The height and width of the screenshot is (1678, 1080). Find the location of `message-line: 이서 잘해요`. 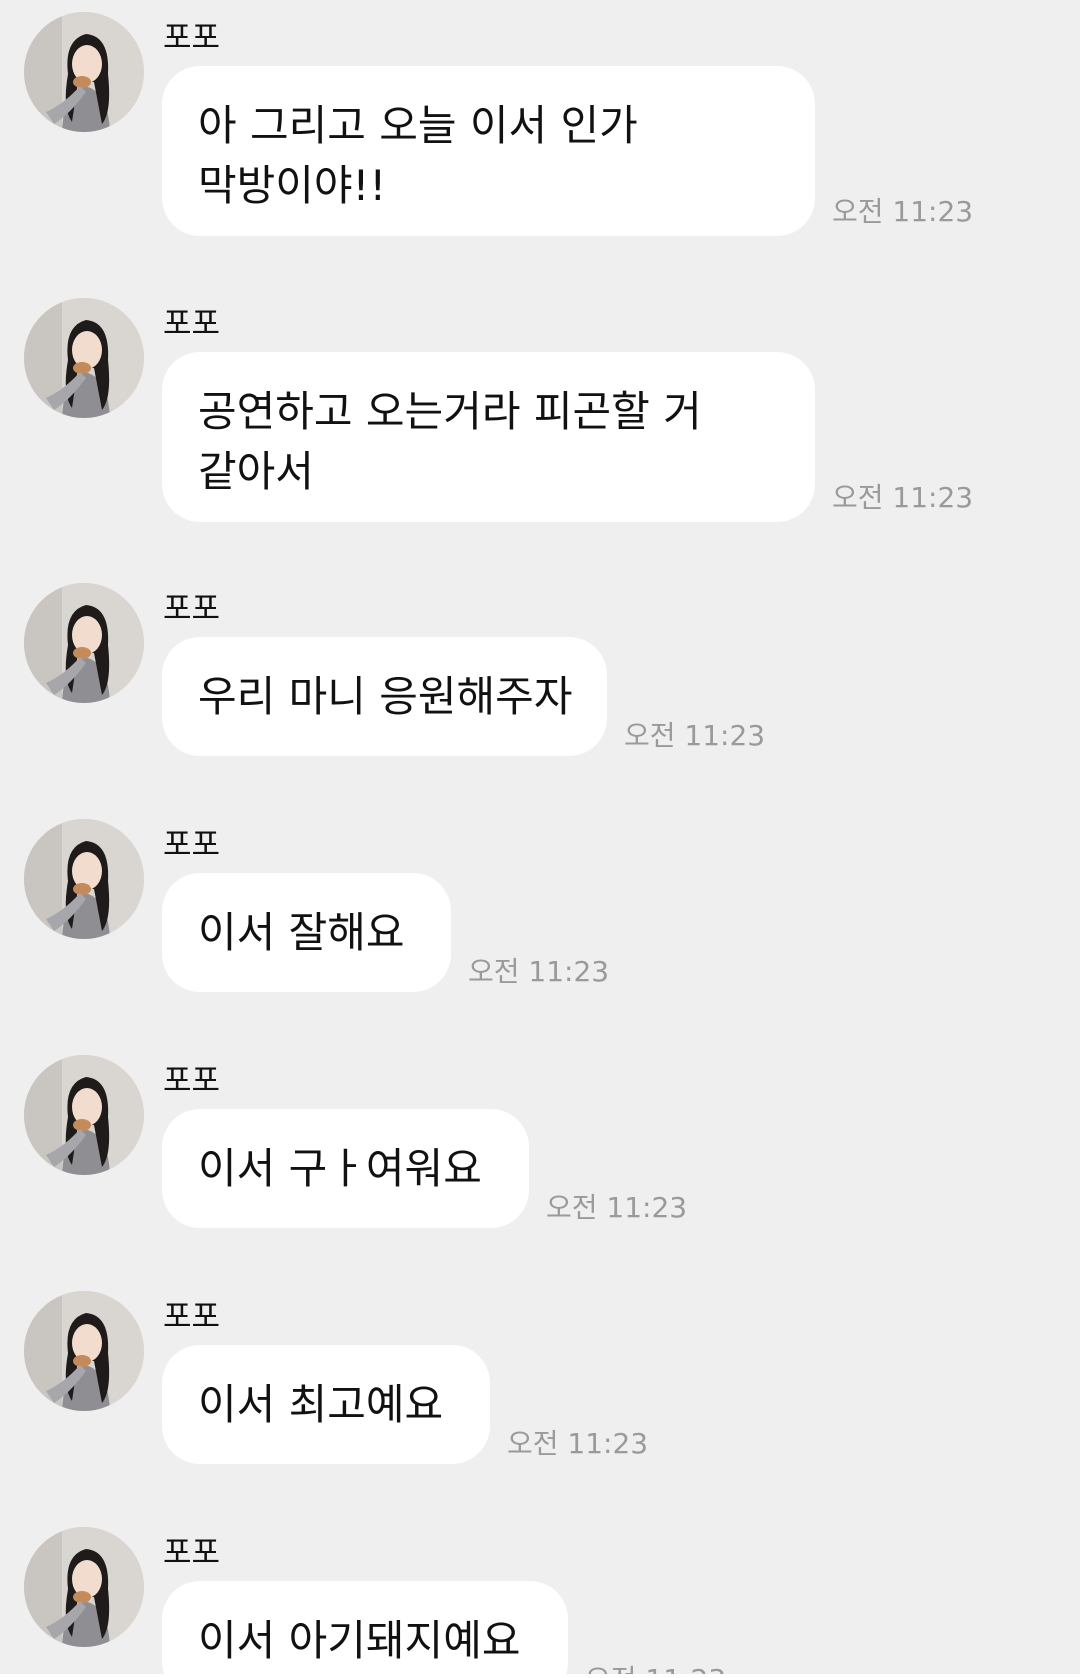

message-line: 이서 잘해요 is located at coordinates (301, 932).